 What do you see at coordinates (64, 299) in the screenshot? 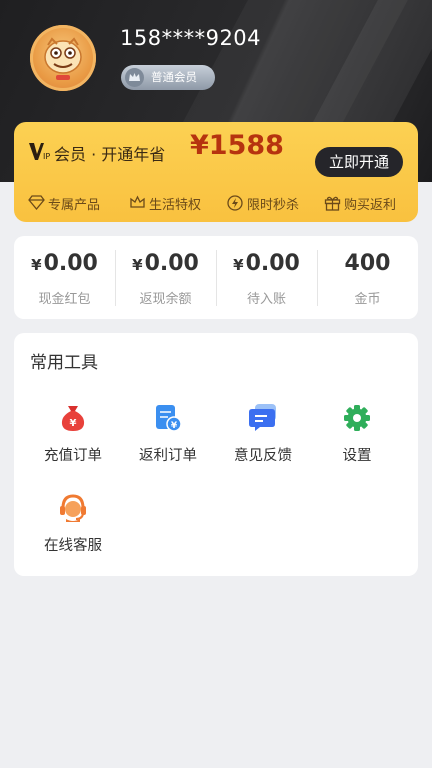
I see `stat-label: 现金红包` at bounding box center [64, 299].